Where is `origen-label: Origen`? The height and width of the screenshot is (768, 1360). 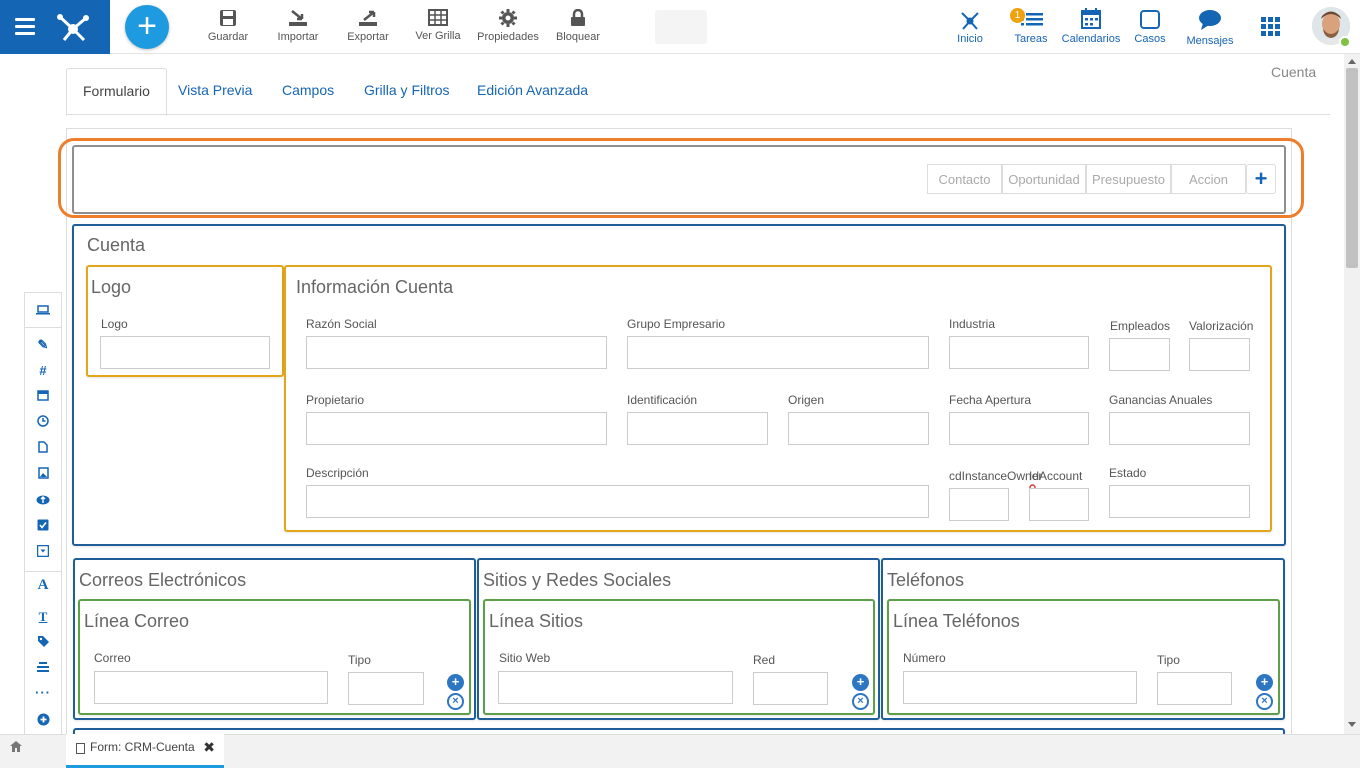
origen-label: Origen is located at coordinates (806, 400).